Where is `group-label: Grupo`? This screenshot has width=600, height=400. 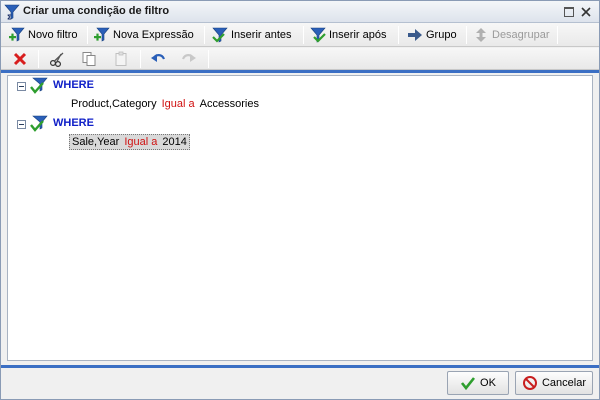
group-label: Grupo is located at coordinates (441, 35).